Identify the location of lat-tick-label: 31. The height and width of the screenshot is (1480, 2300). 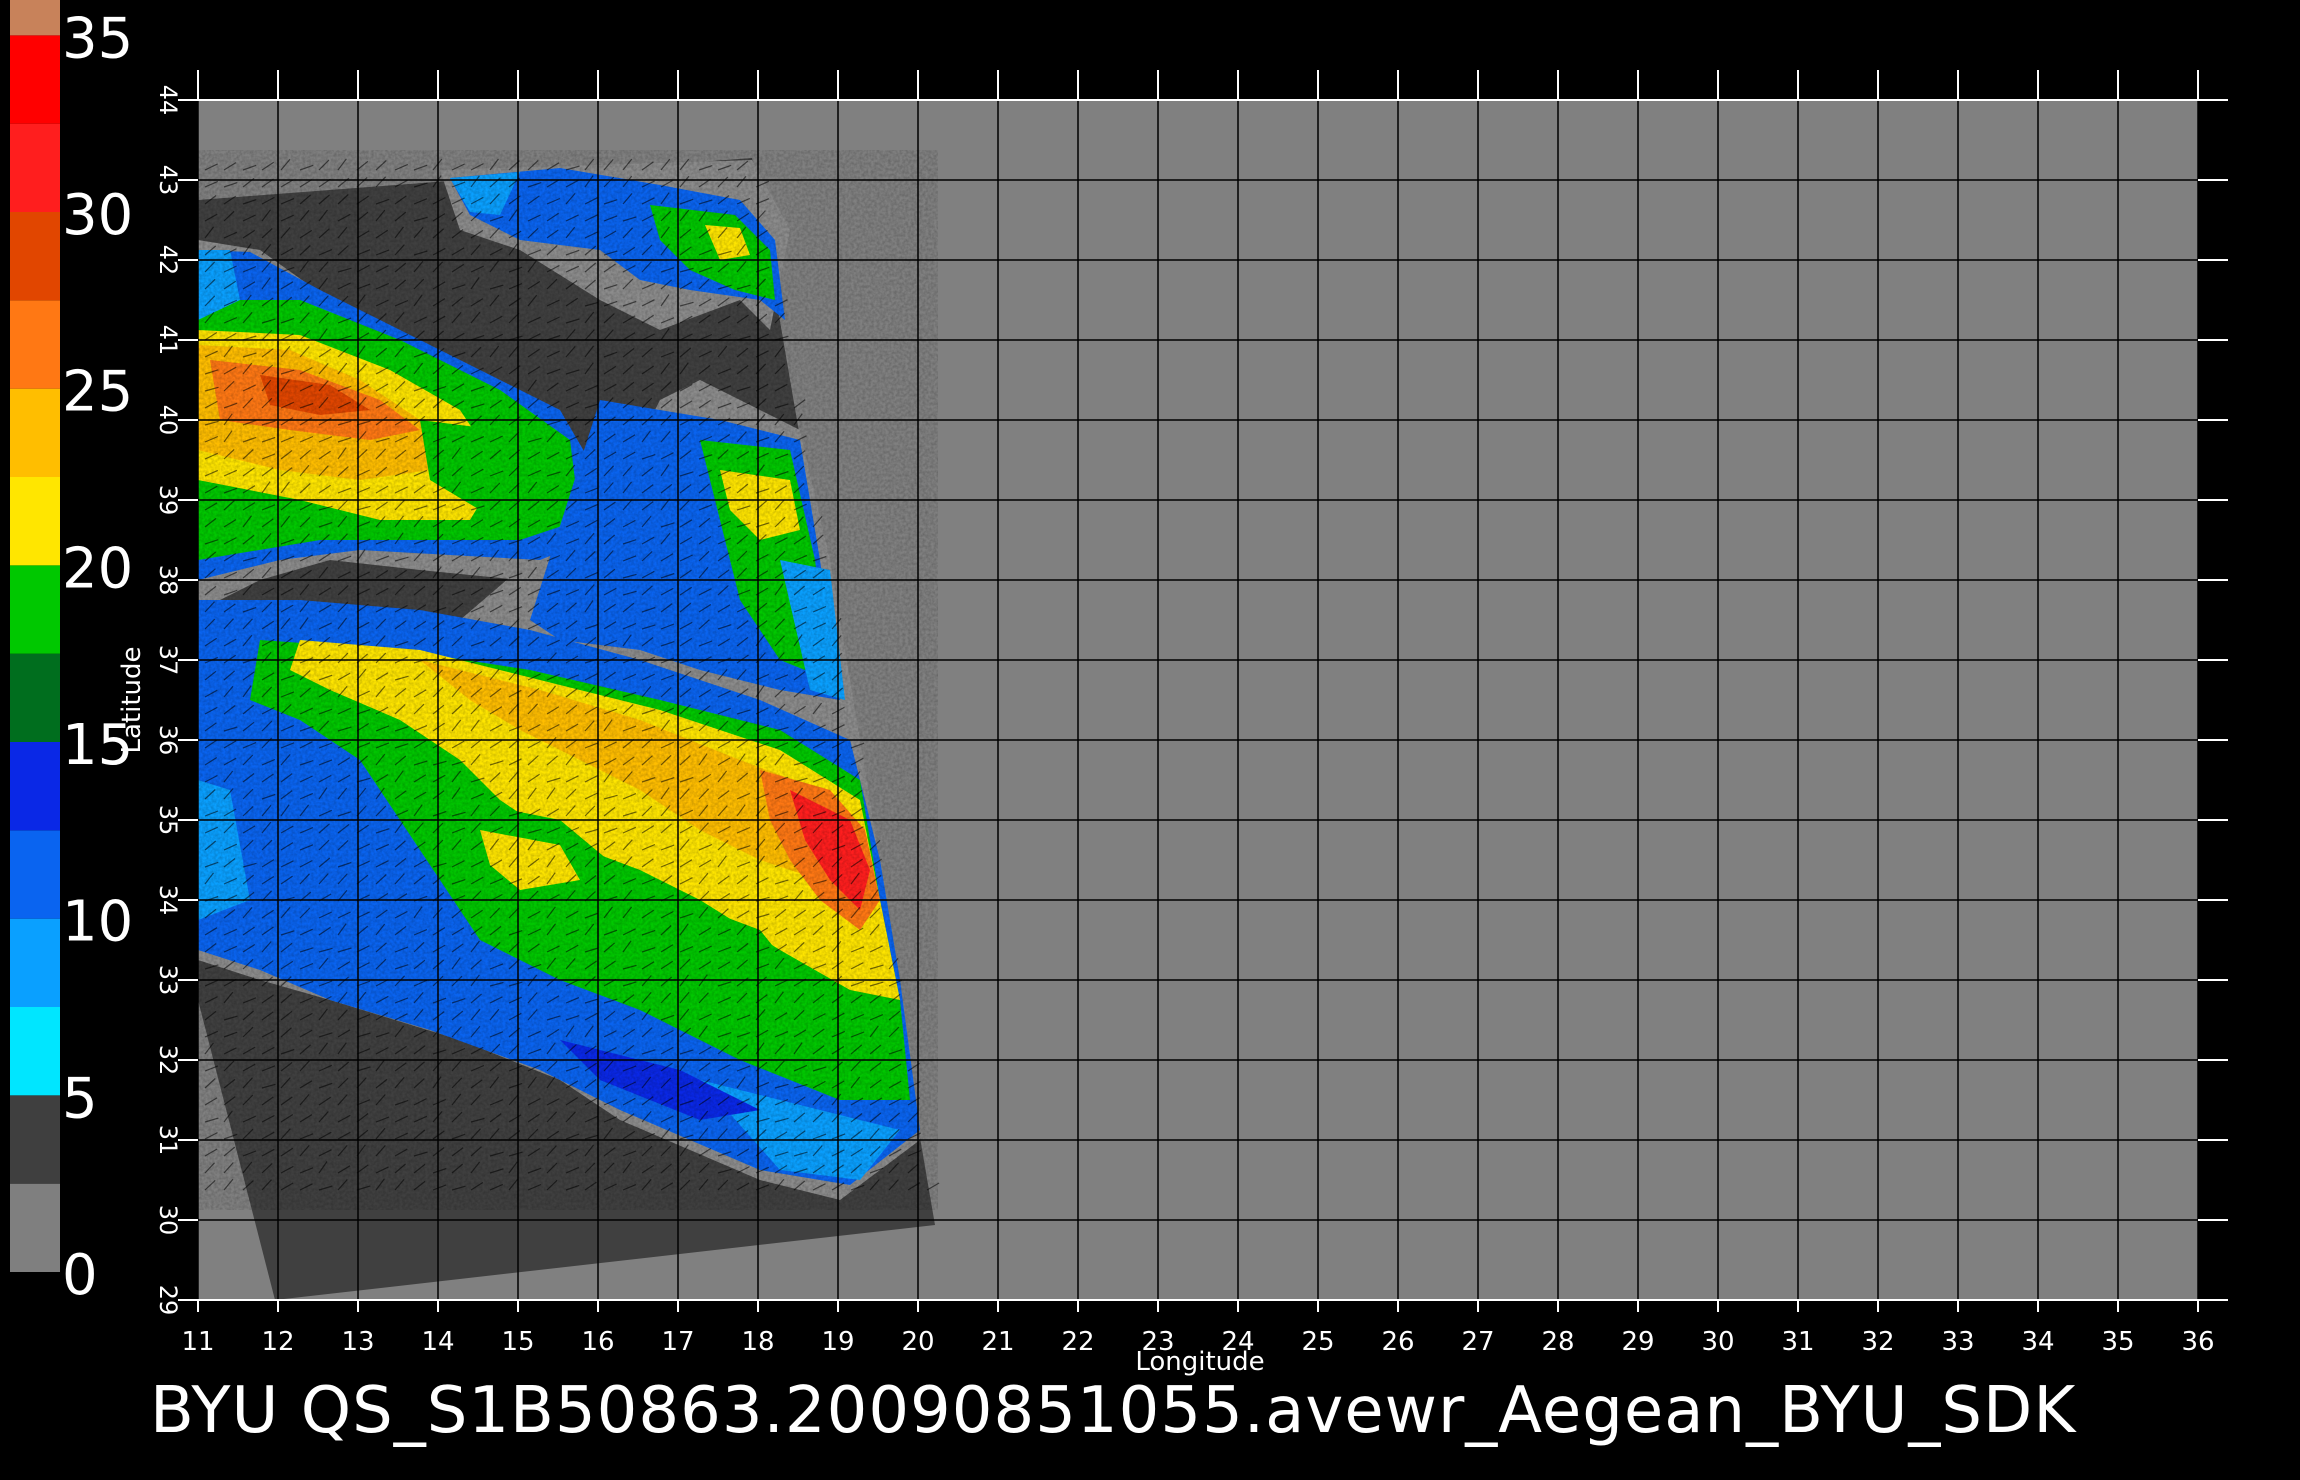
(168, 1140).